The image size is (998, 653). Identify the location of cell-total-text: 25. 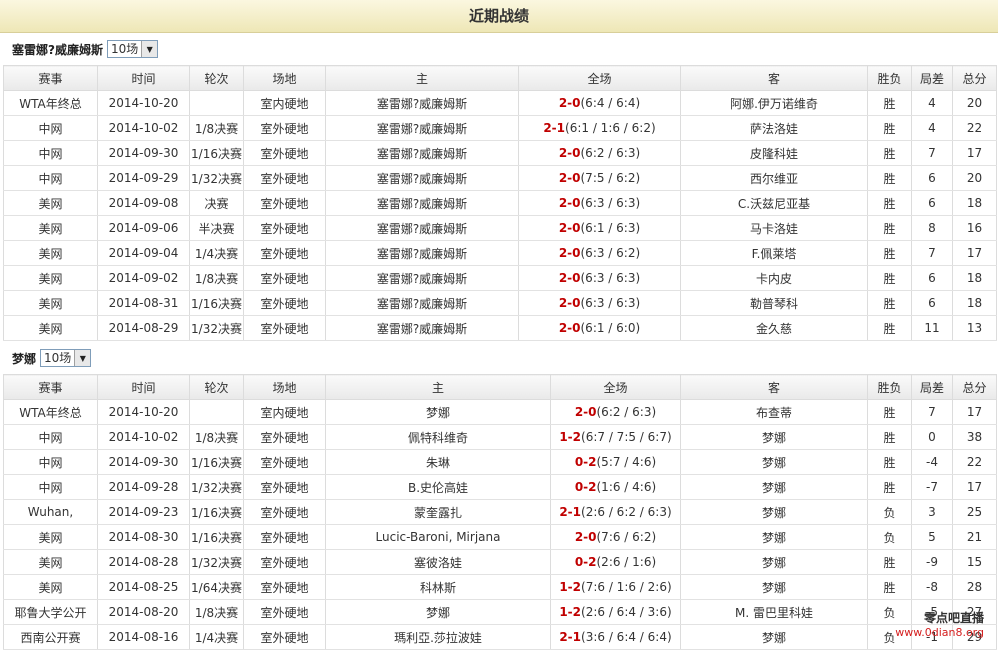
(974, 512).